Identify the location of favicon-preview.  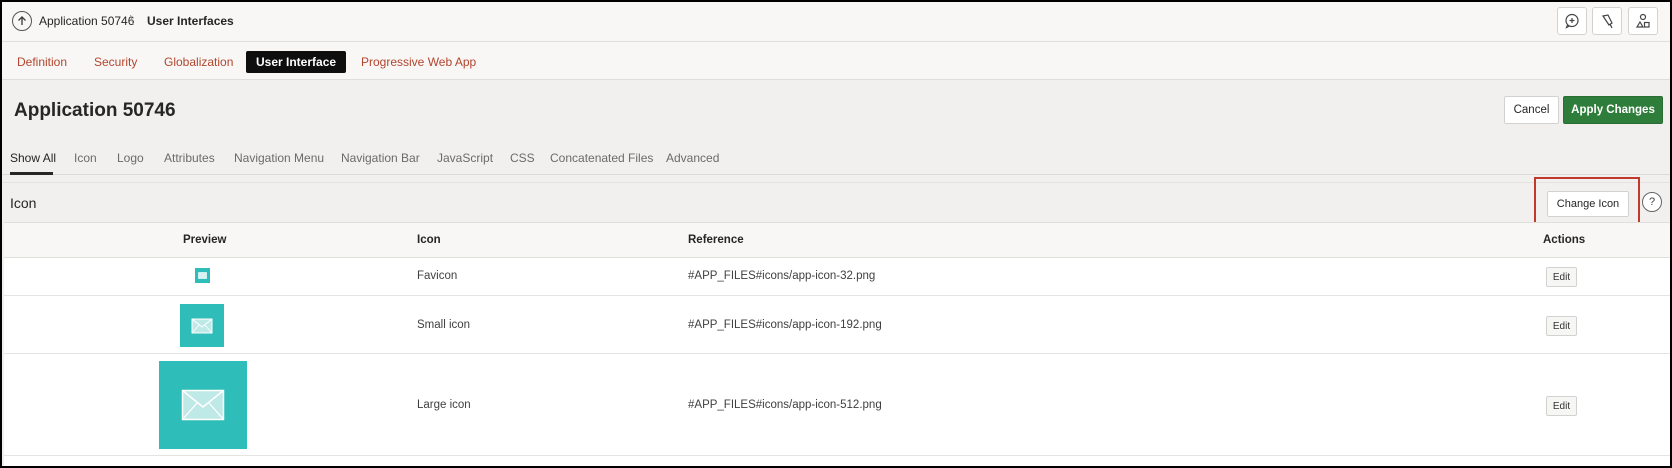
(202, 275).